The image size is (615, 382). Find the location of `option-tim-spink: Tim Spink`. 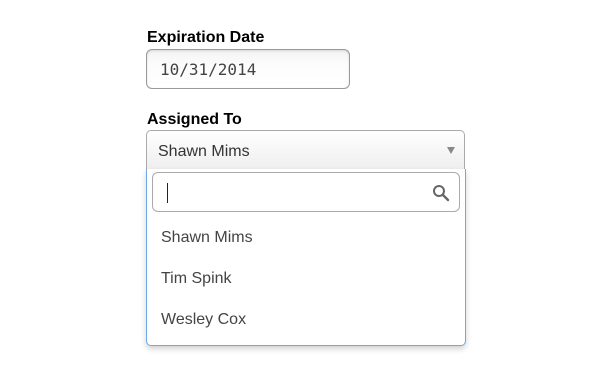

option-tim-spink: Tim Spink is located at coordinates (306, 278).